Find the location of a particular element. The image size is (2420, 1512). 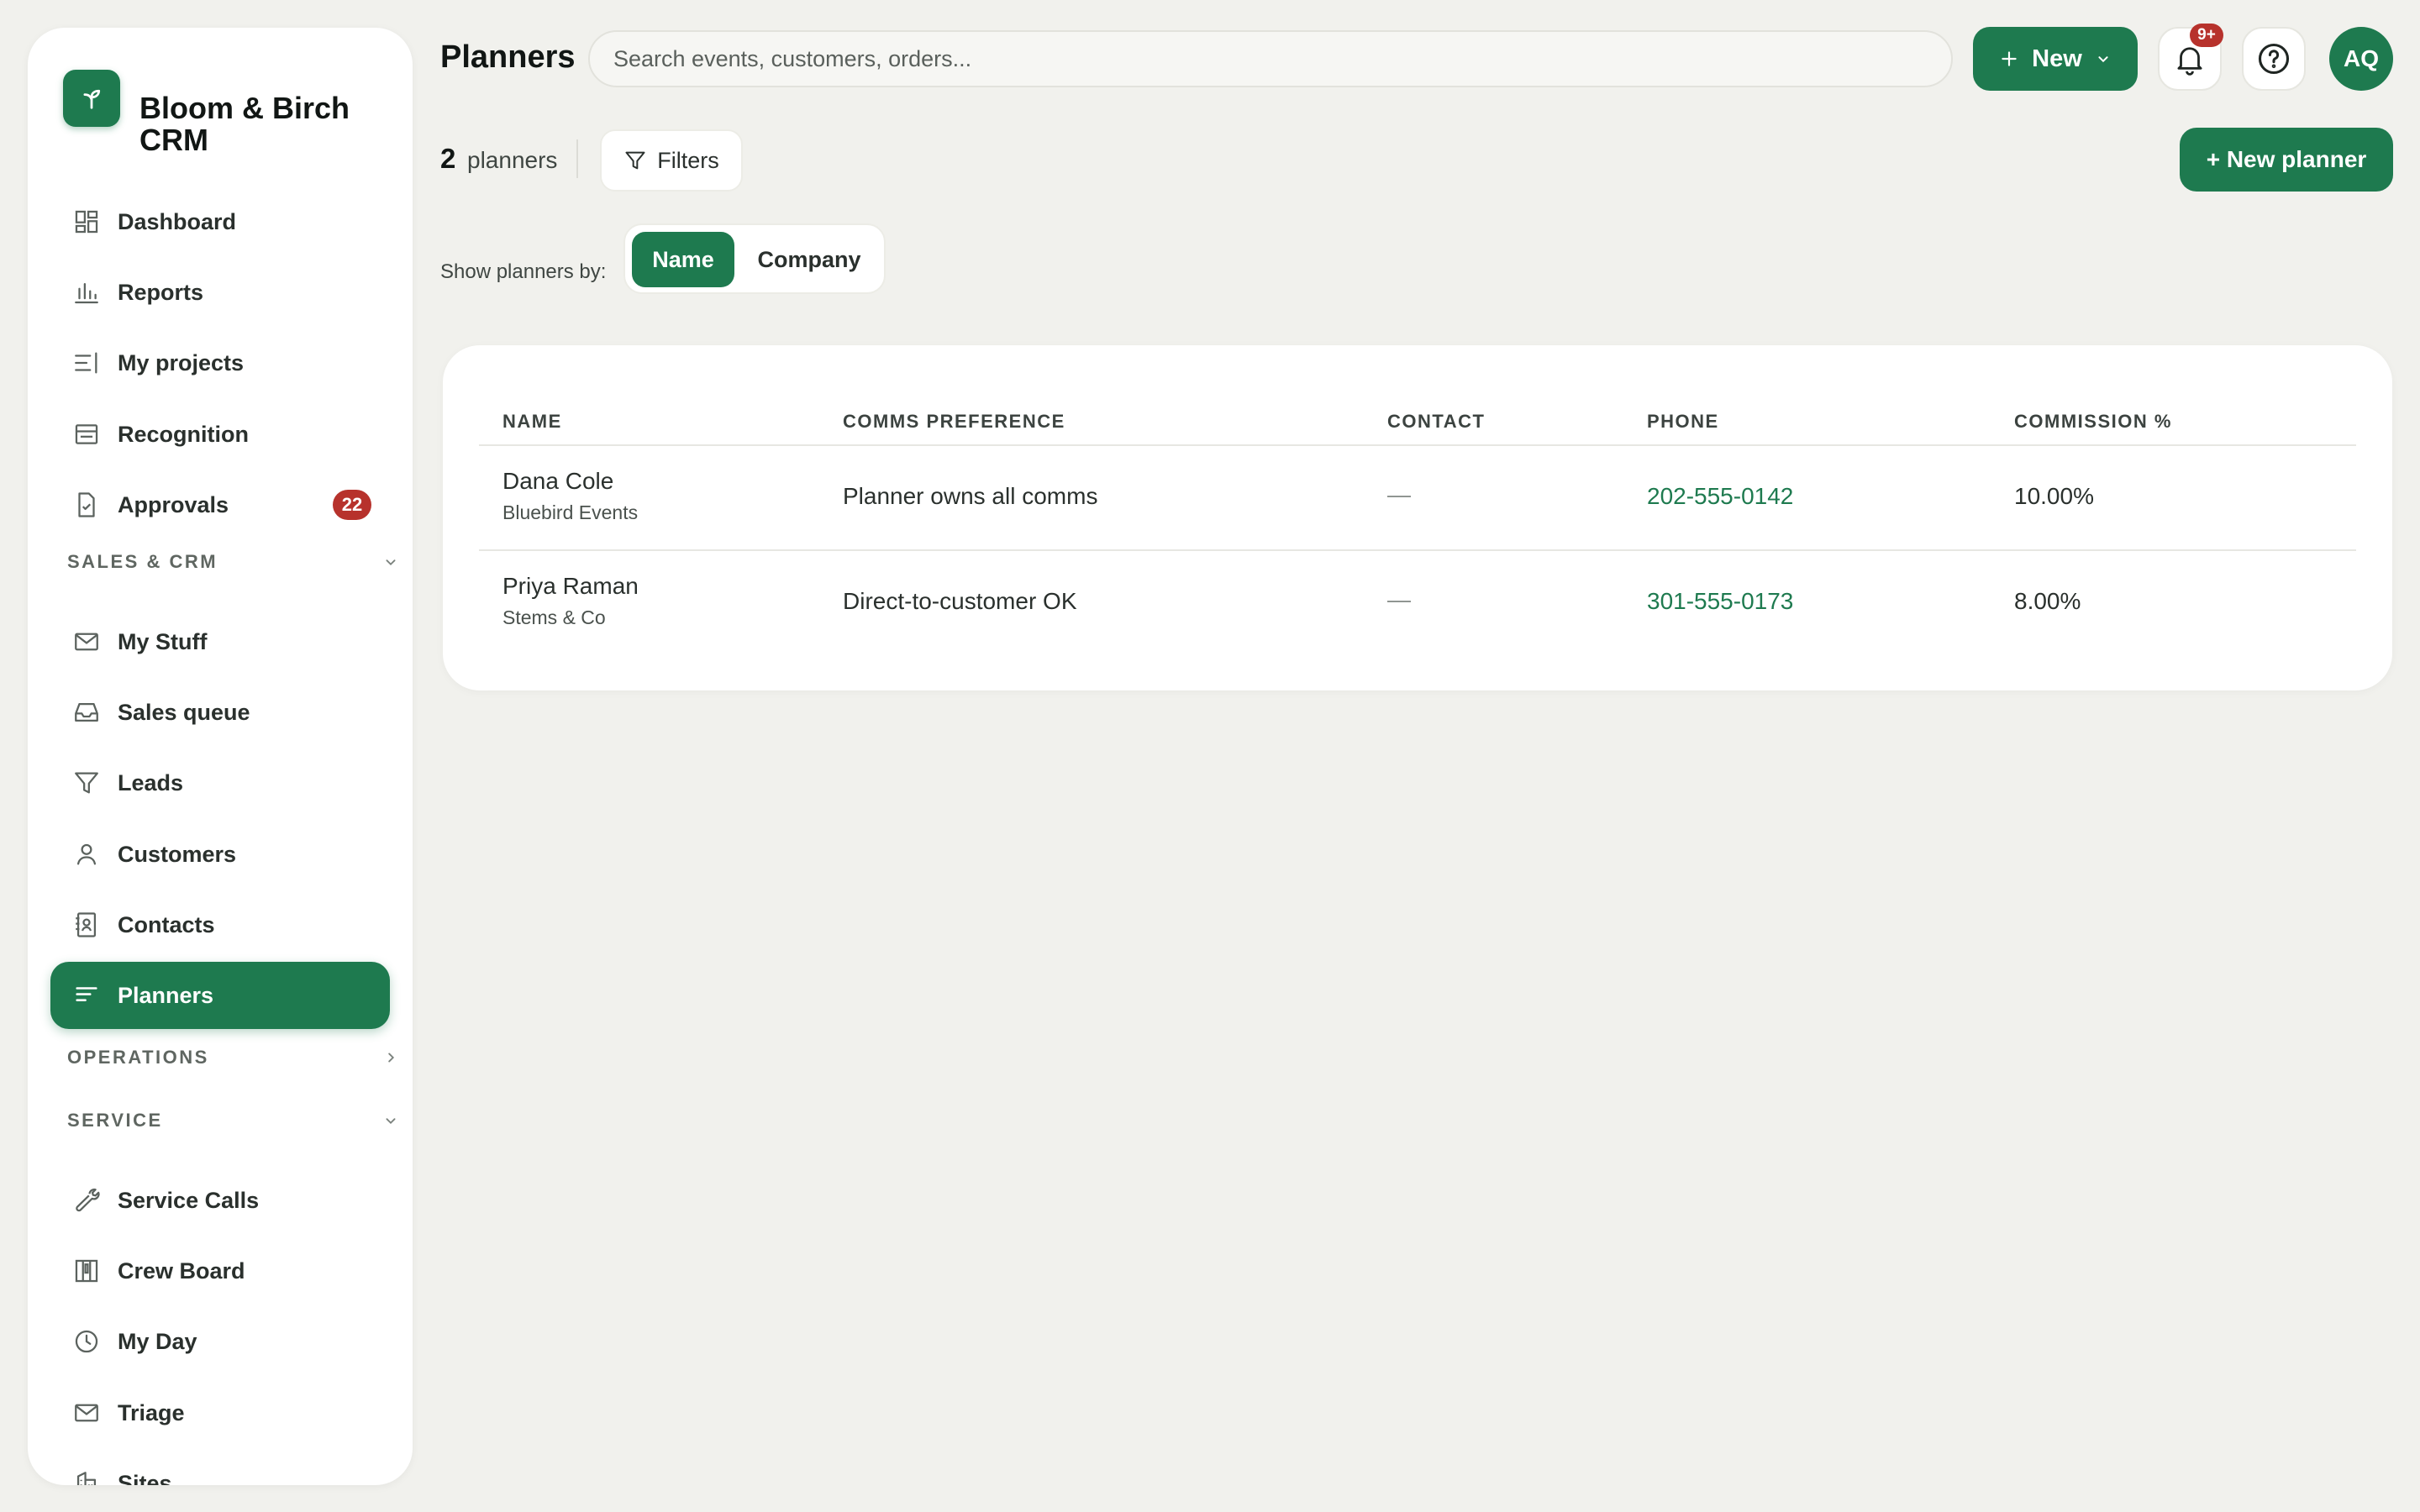

comms-preference: Direct-to-customer OK is located at coordinates (960, 601).